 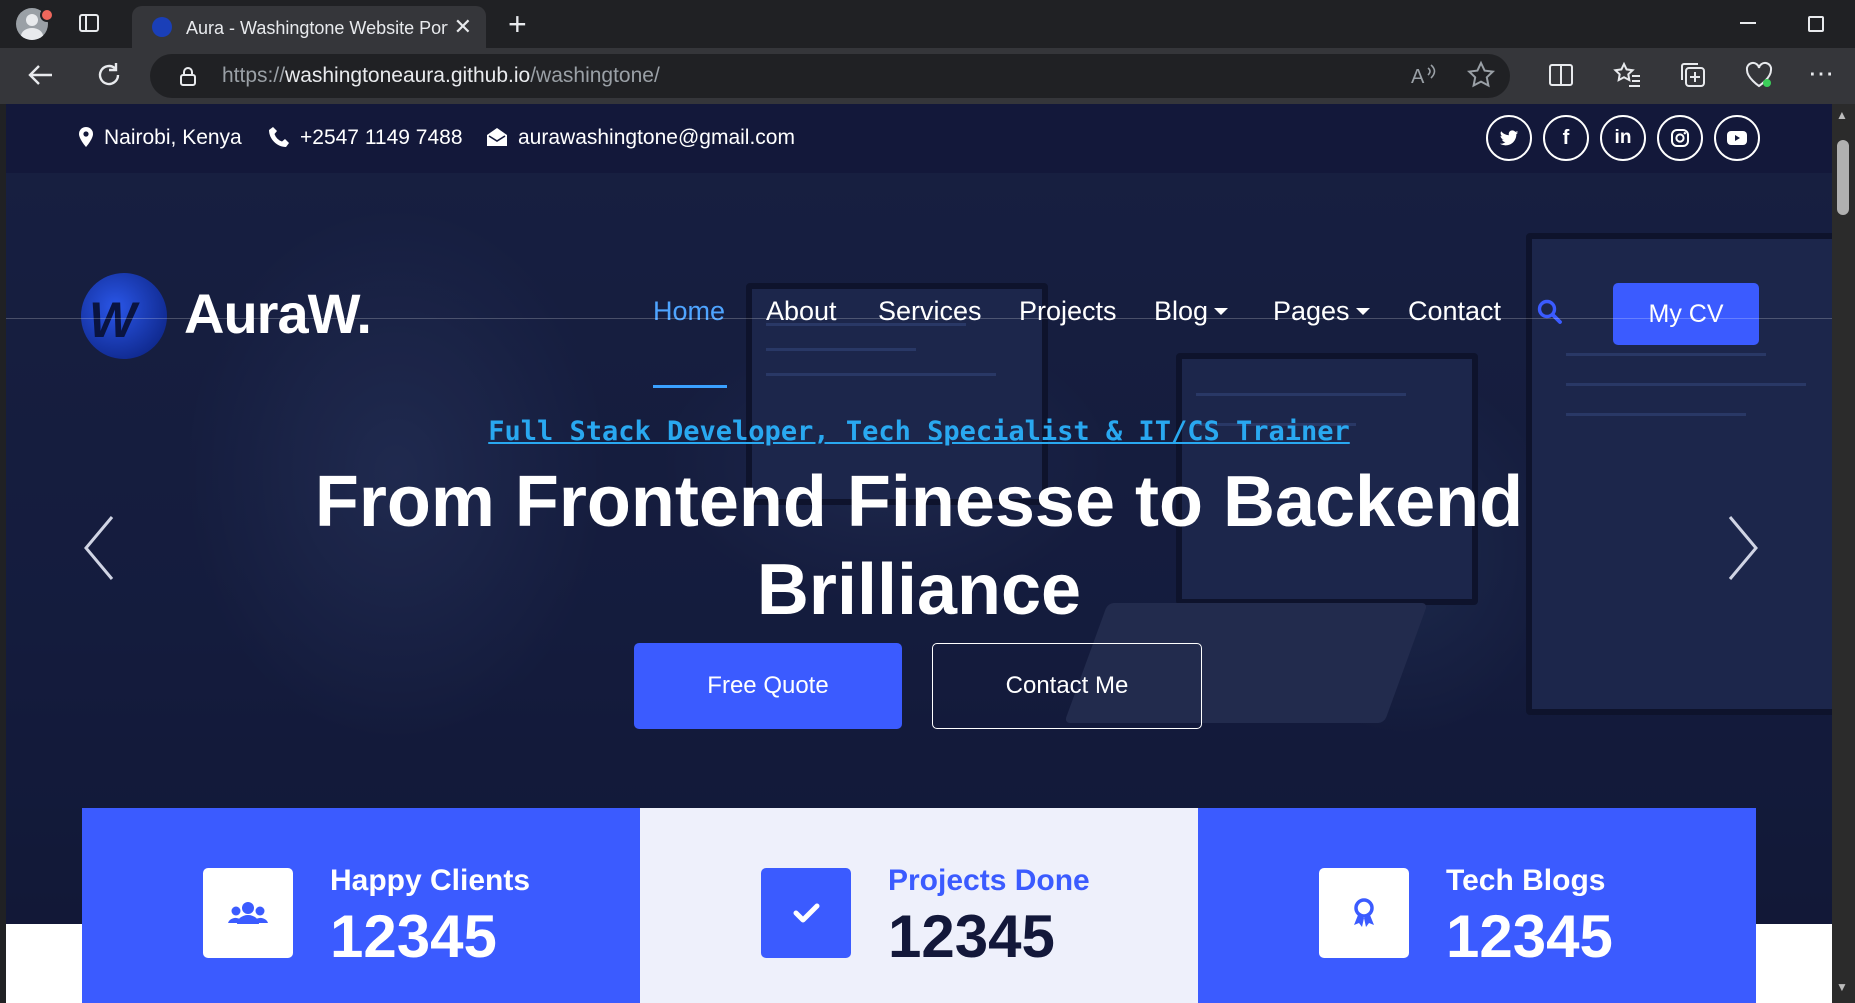 What do you see at coordinates (47, 15) in the screenshot?
I see `notification-dot` at bounding box center [47, 15].